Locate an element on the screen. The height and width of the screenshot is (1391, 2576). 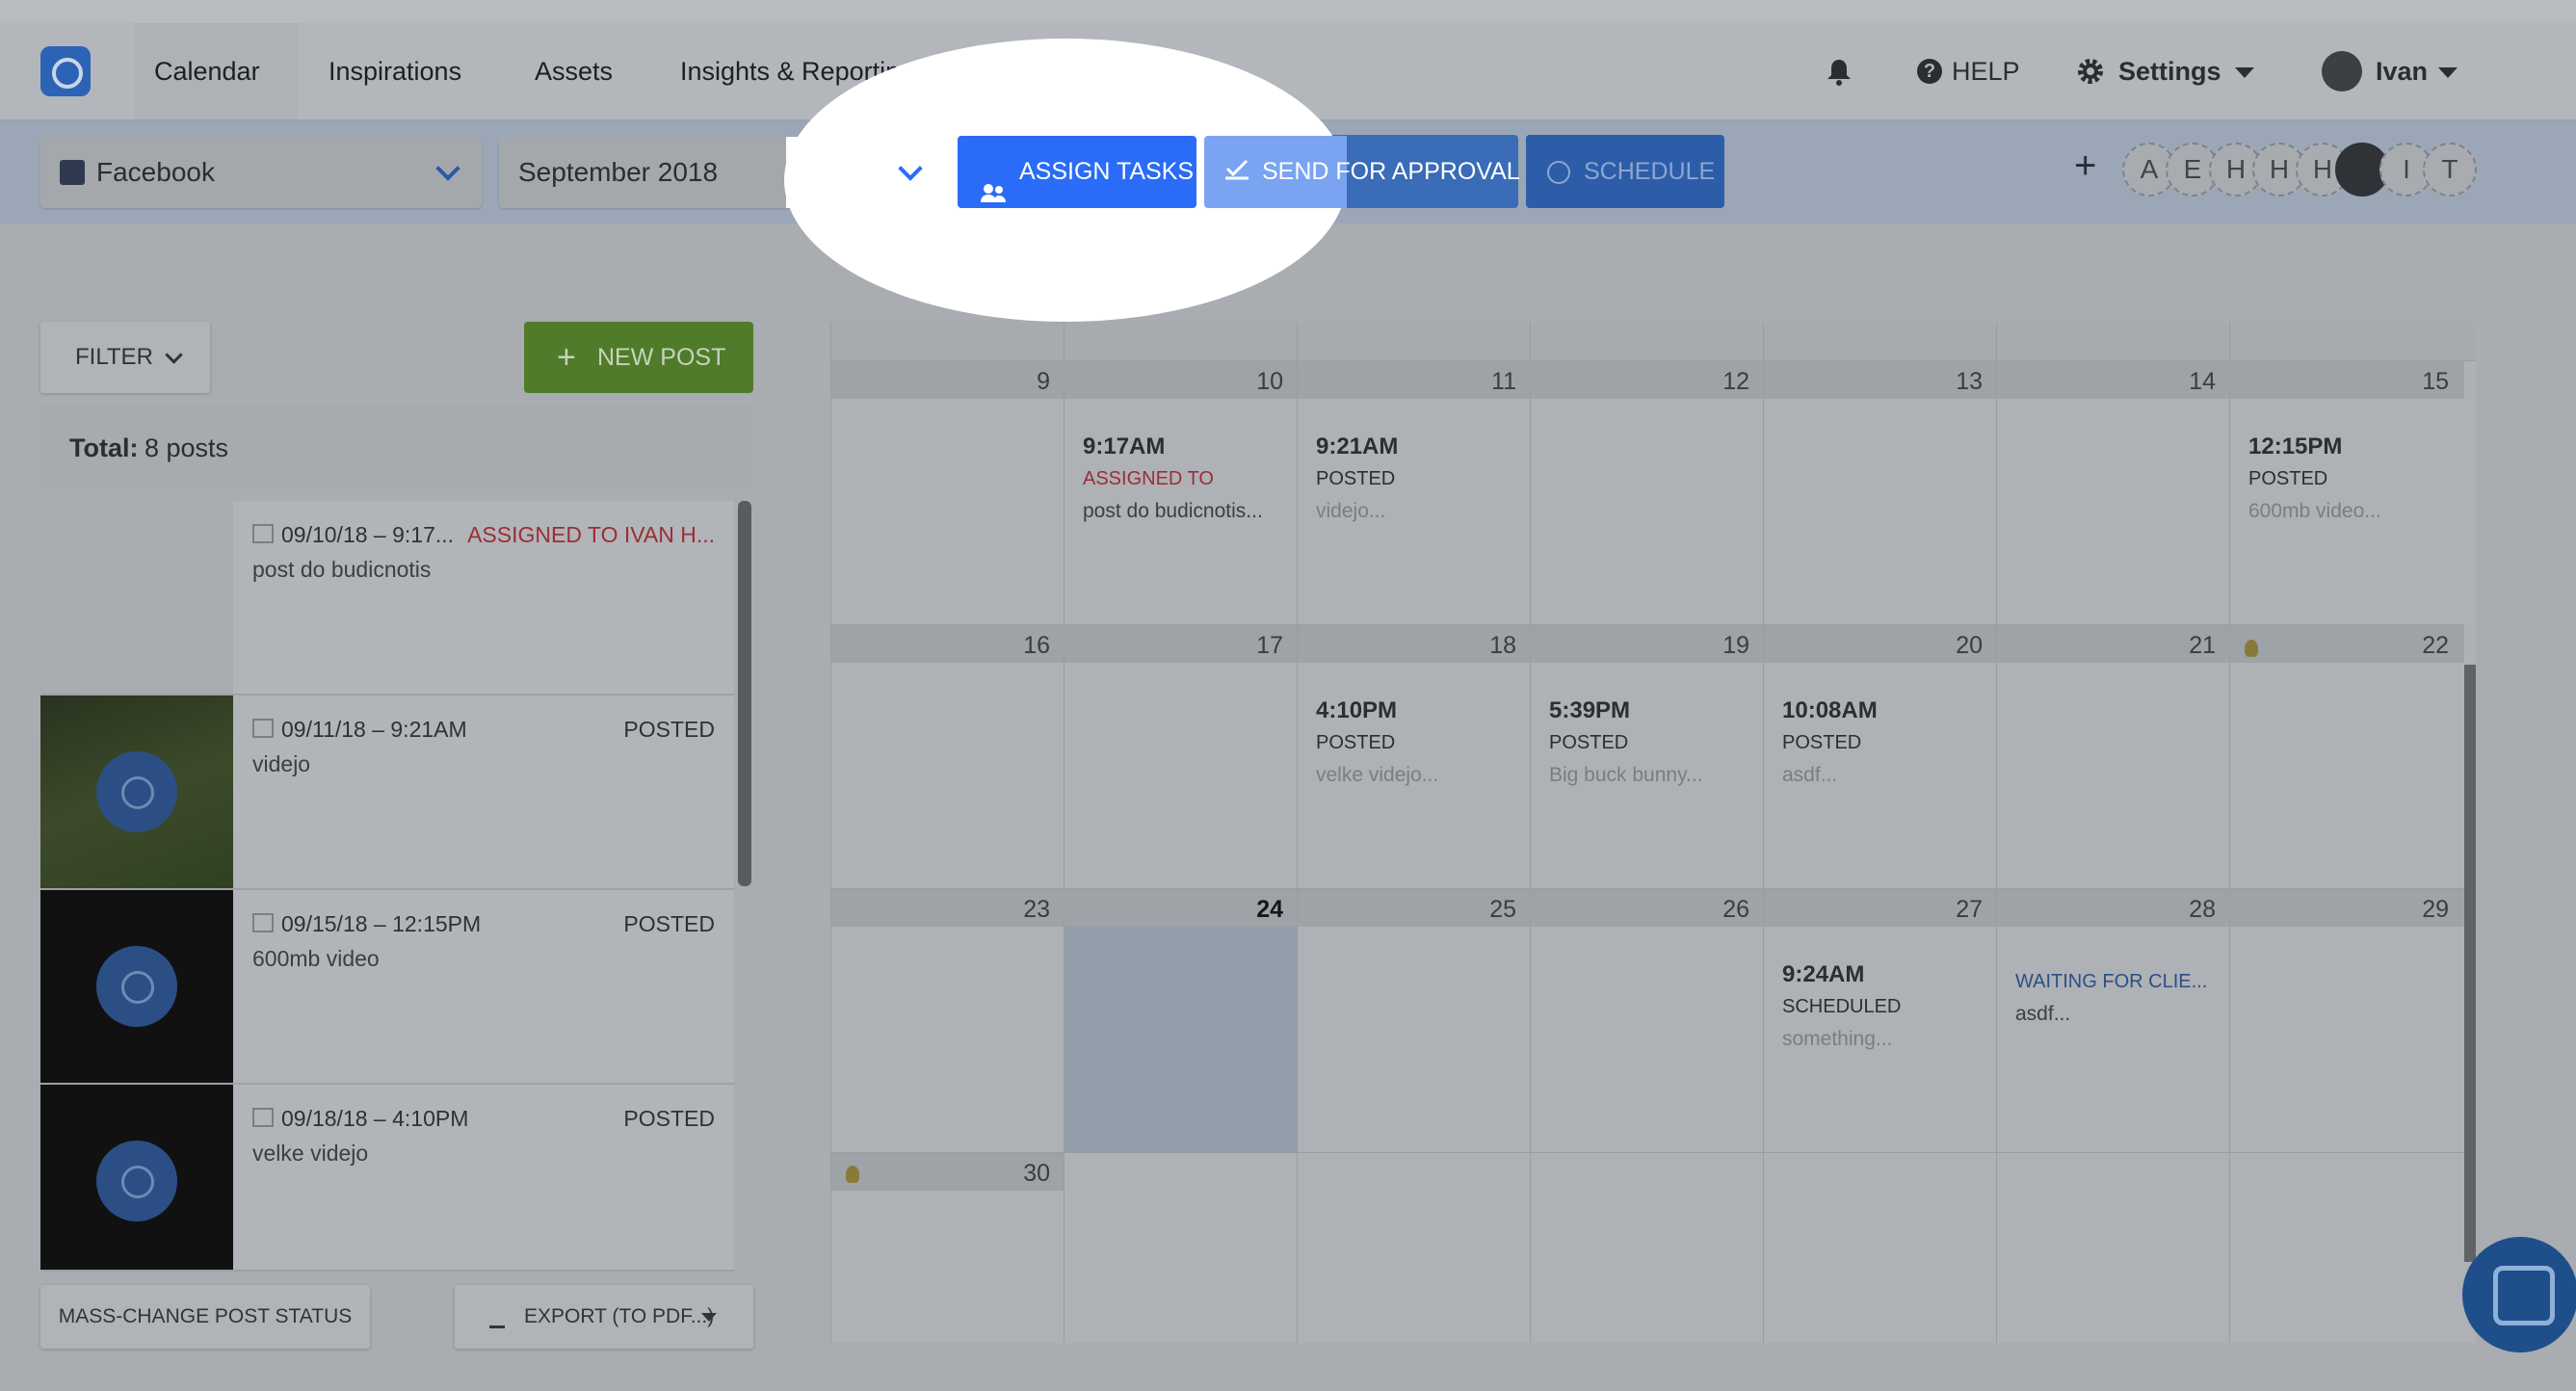
assign-tasks-button: ASSIGN TASKS is located at coordinates (1077, 172).